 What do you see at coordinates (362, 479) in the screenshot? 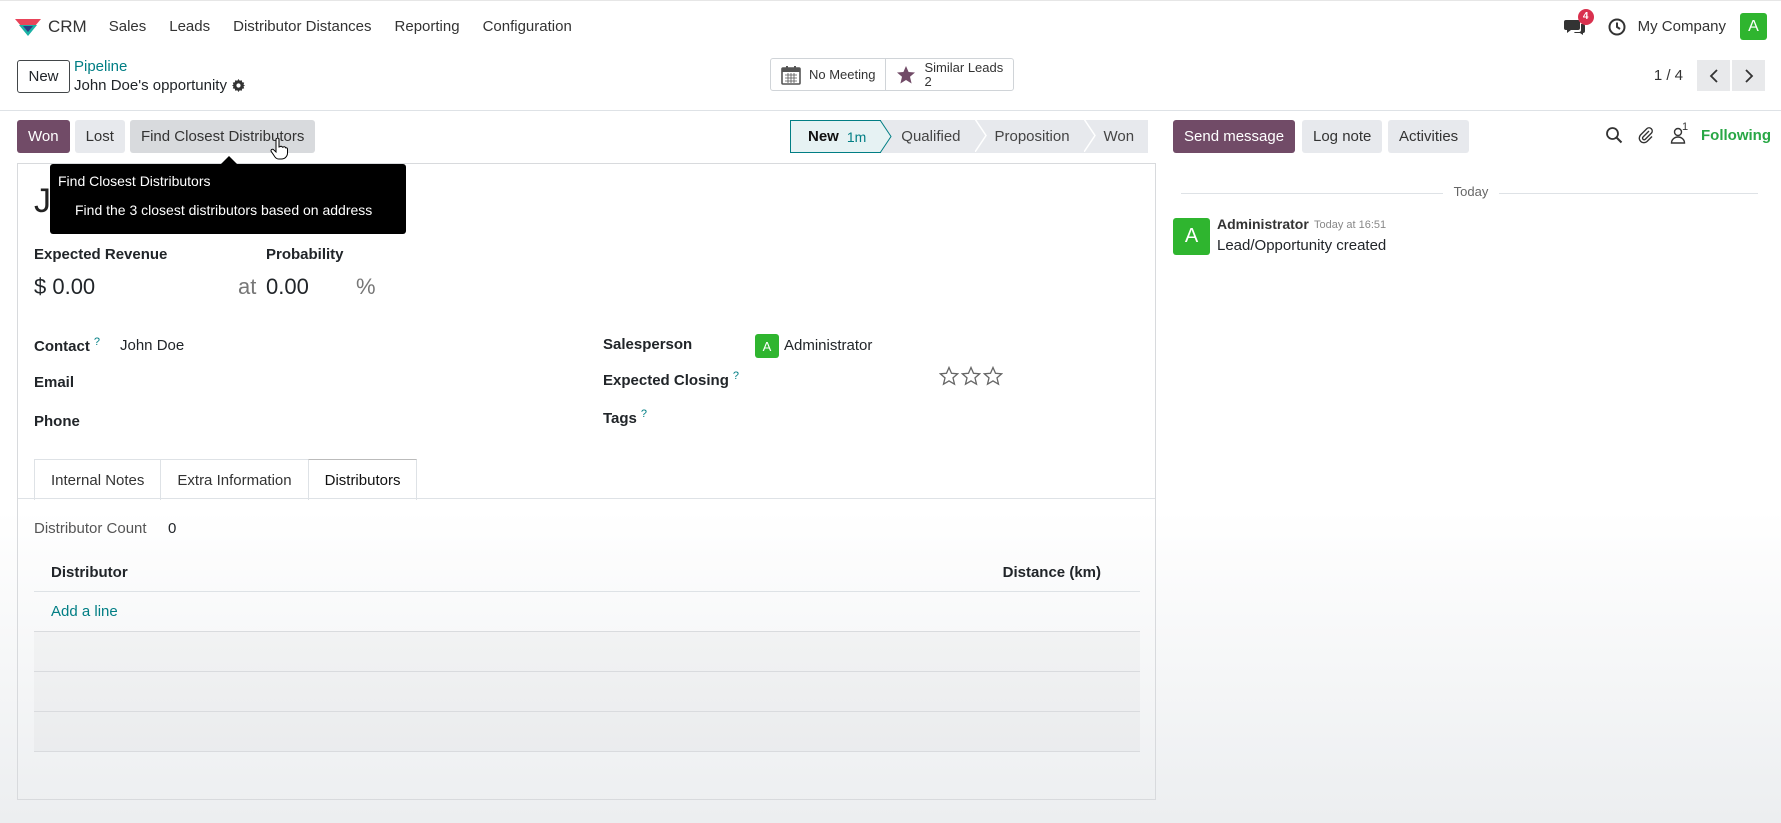
I see `tab-distributors: Distributors` at bounding box center [362, 479].